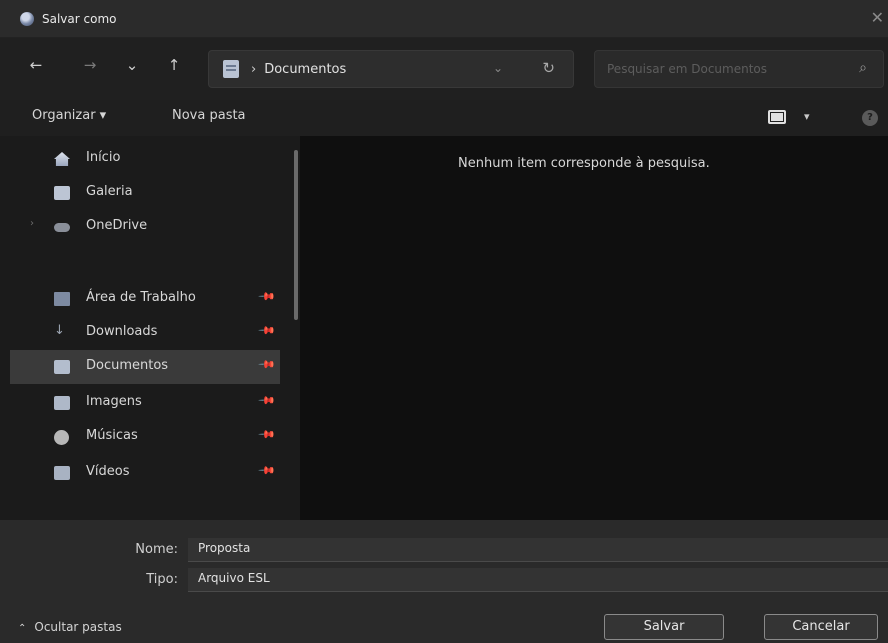 The height and width of the screenshot is (643, 888). I want to click on sidebar-item-galeria: Galeria, so click(145, 193).